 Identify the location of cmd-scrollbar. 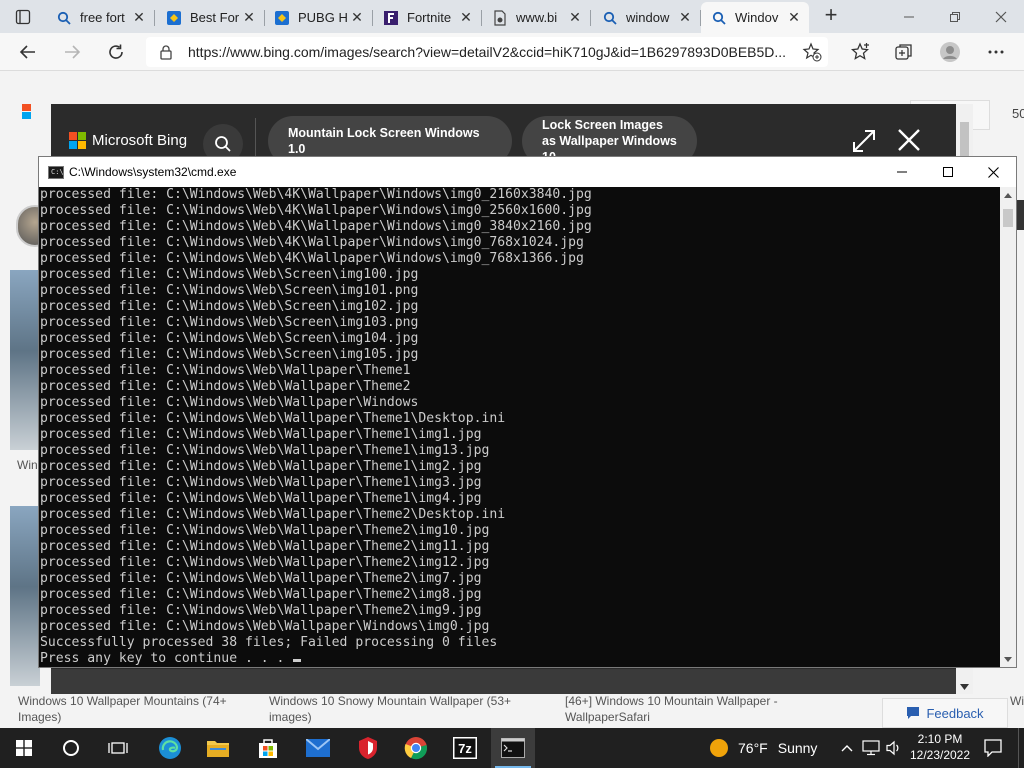
(1008, 427).